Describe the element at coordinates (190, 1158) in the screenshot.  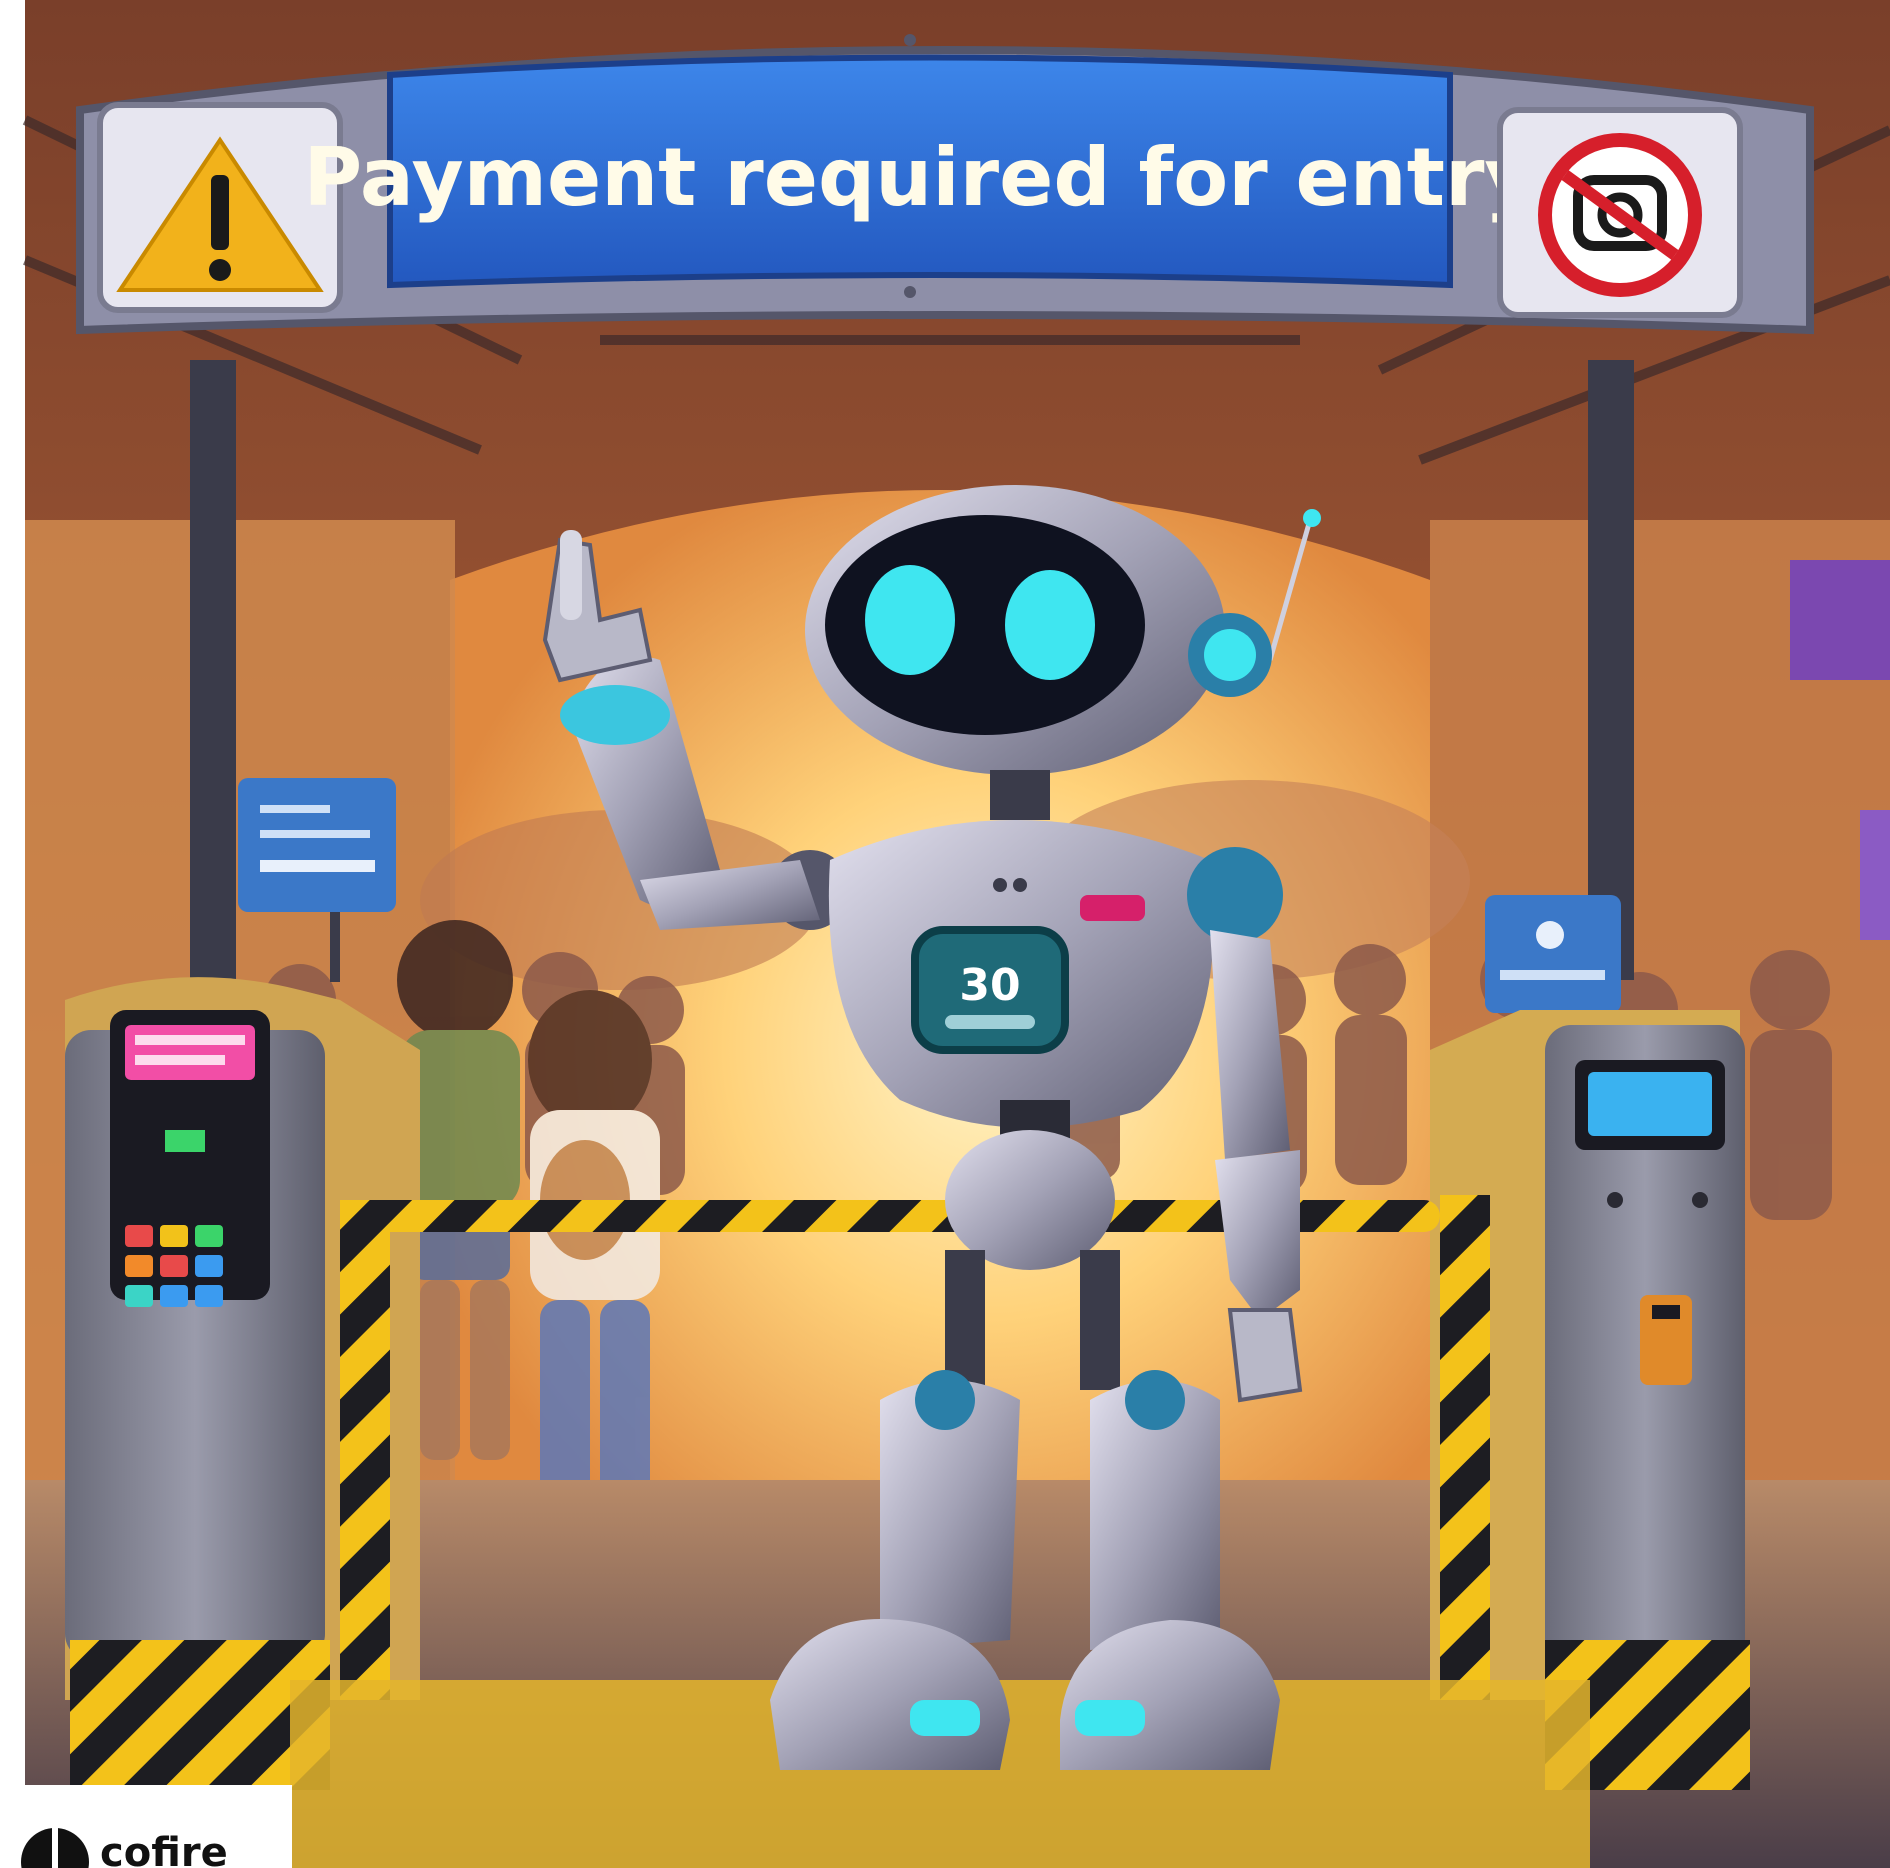
I see `card-terminal` at that location.